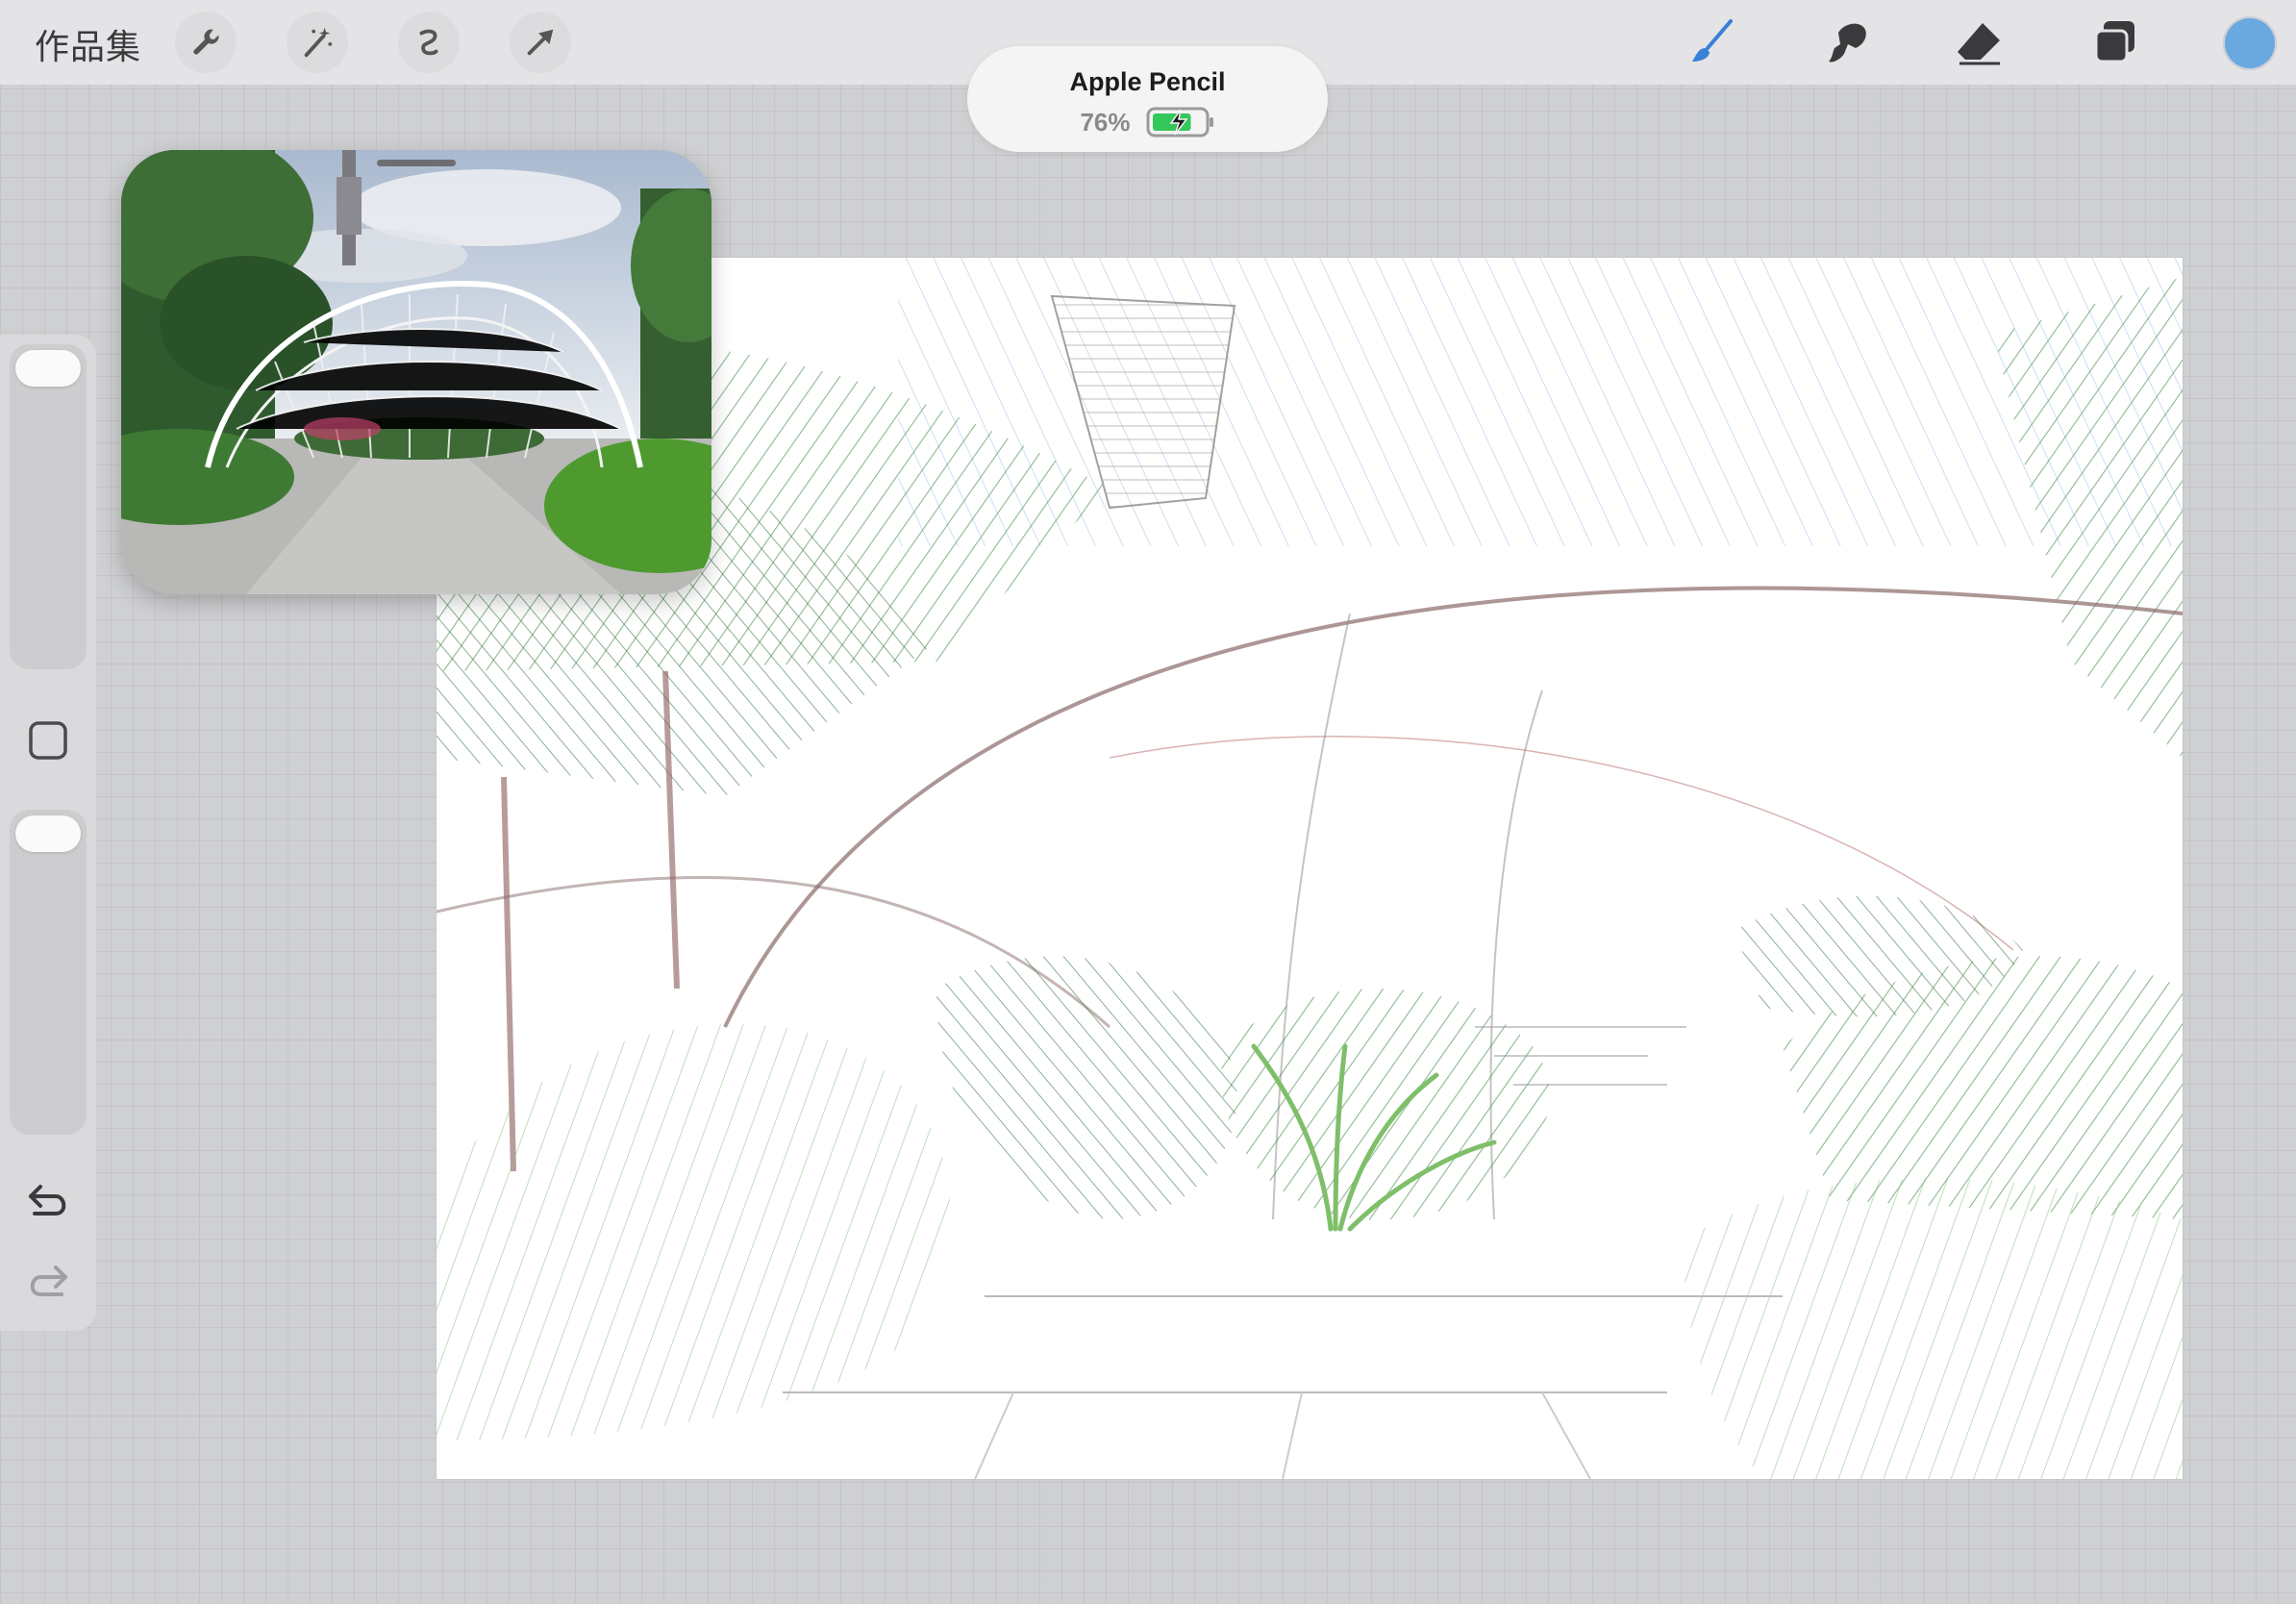  Describe the element at coordinates (48, 740) in the screenshot. I see `modify-square-icon` at that location.